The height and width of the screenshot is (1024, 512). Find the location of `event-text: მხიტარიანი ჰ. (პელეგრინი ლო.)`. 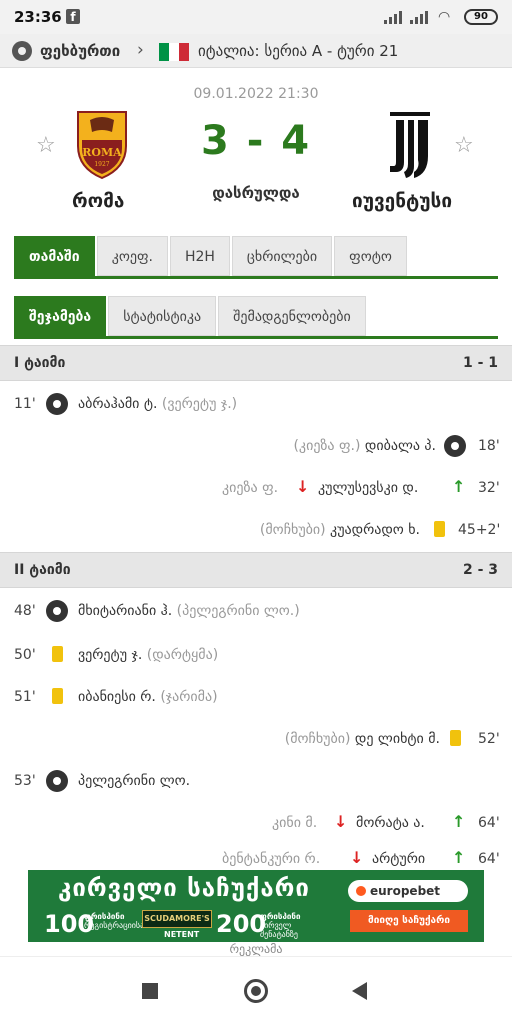

event-text: მხიტარიანი ჰ. (პელეგრინი ლო.) is located at coordinates (189, 611).